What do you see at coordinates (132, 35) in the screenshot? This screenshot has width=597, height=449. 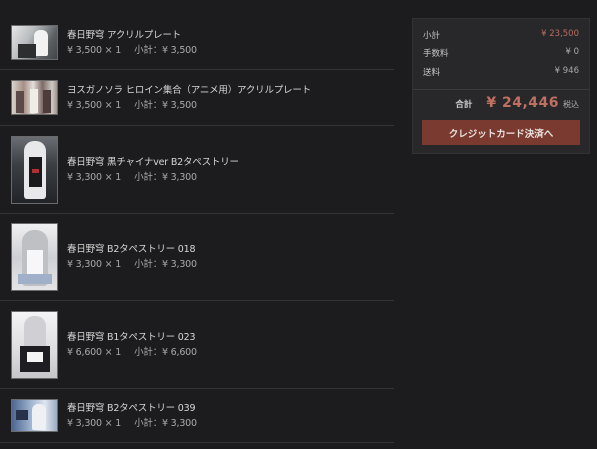 I see `item-title: 春日野穹 アクリルプレート` at bounding box center [132, 35].